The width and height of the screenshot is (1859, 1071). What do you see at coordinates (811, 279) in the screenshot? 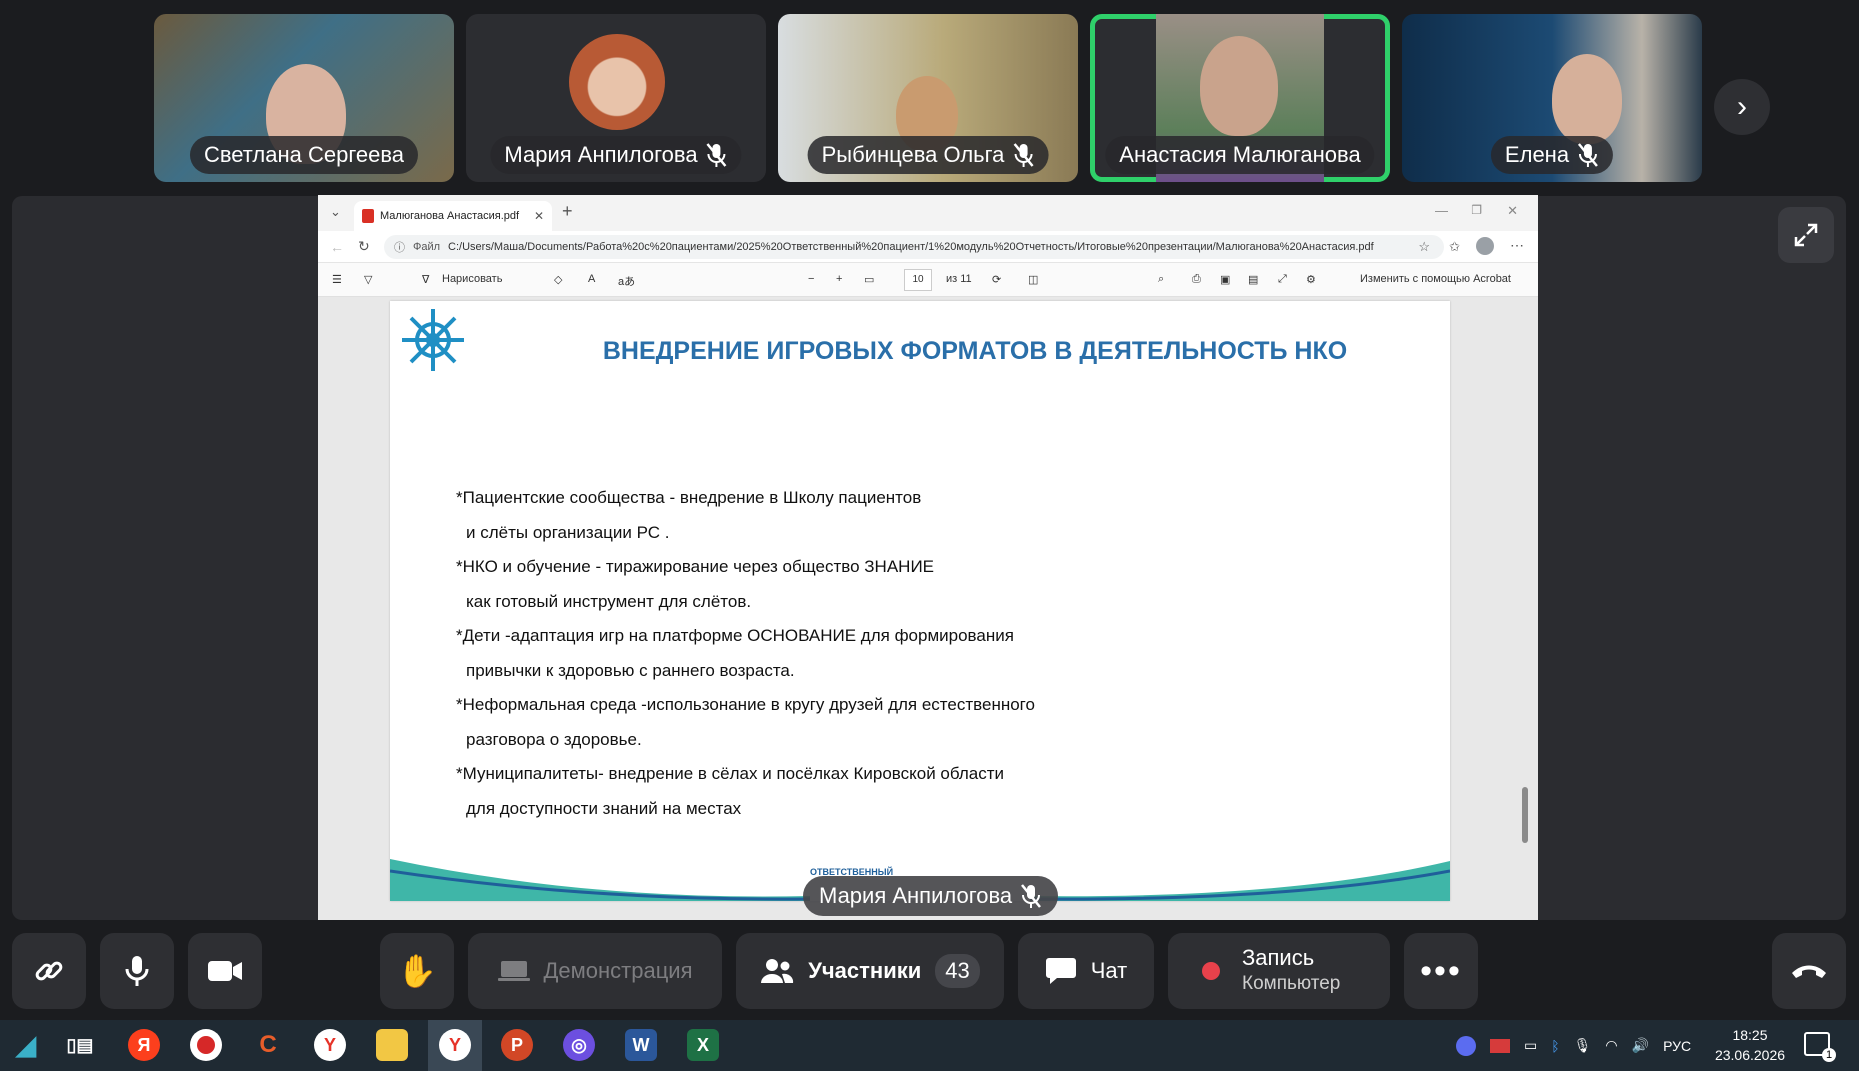
I see `zoom-out-icon: −` at bounding box center [811, 279].